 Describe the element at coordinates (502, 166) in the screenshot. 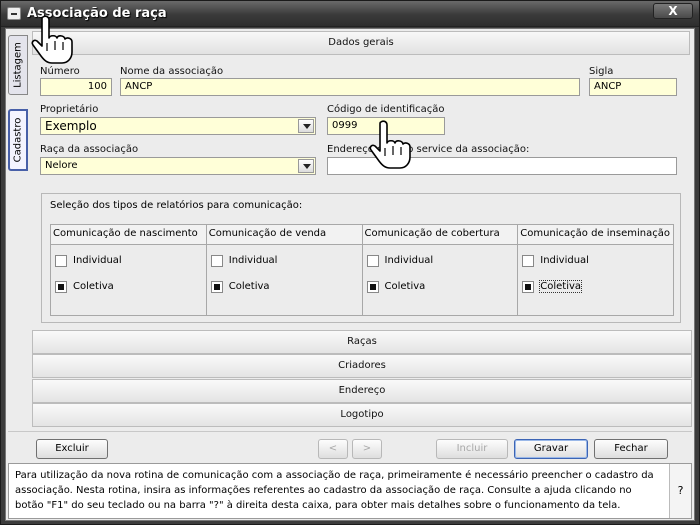

I see `endereco-field` at that location.